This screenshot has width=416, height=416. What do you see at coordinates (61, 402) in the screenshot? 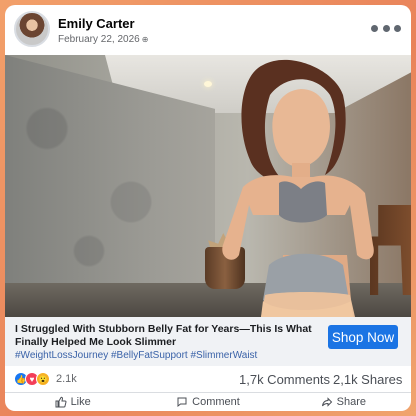
I see `like-icon` at bounding box center [61, 402].